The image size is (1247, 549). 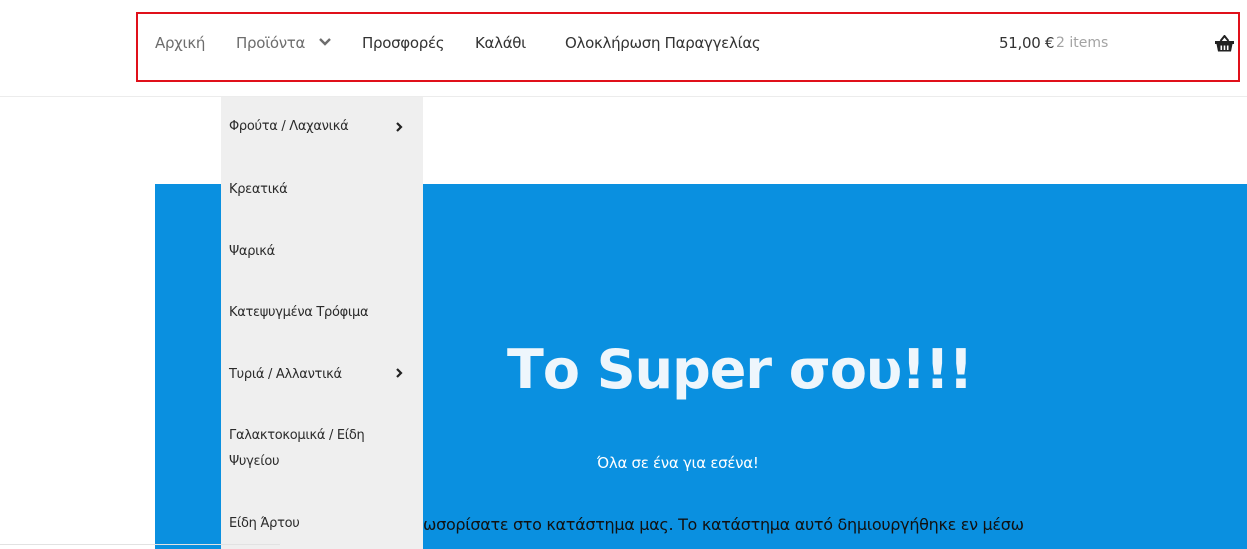 I want to click on dropdown-item-dairy-fridge: Γαλακτοκομικά / Είδη Ψυγείου, so click(x=314, y=449).